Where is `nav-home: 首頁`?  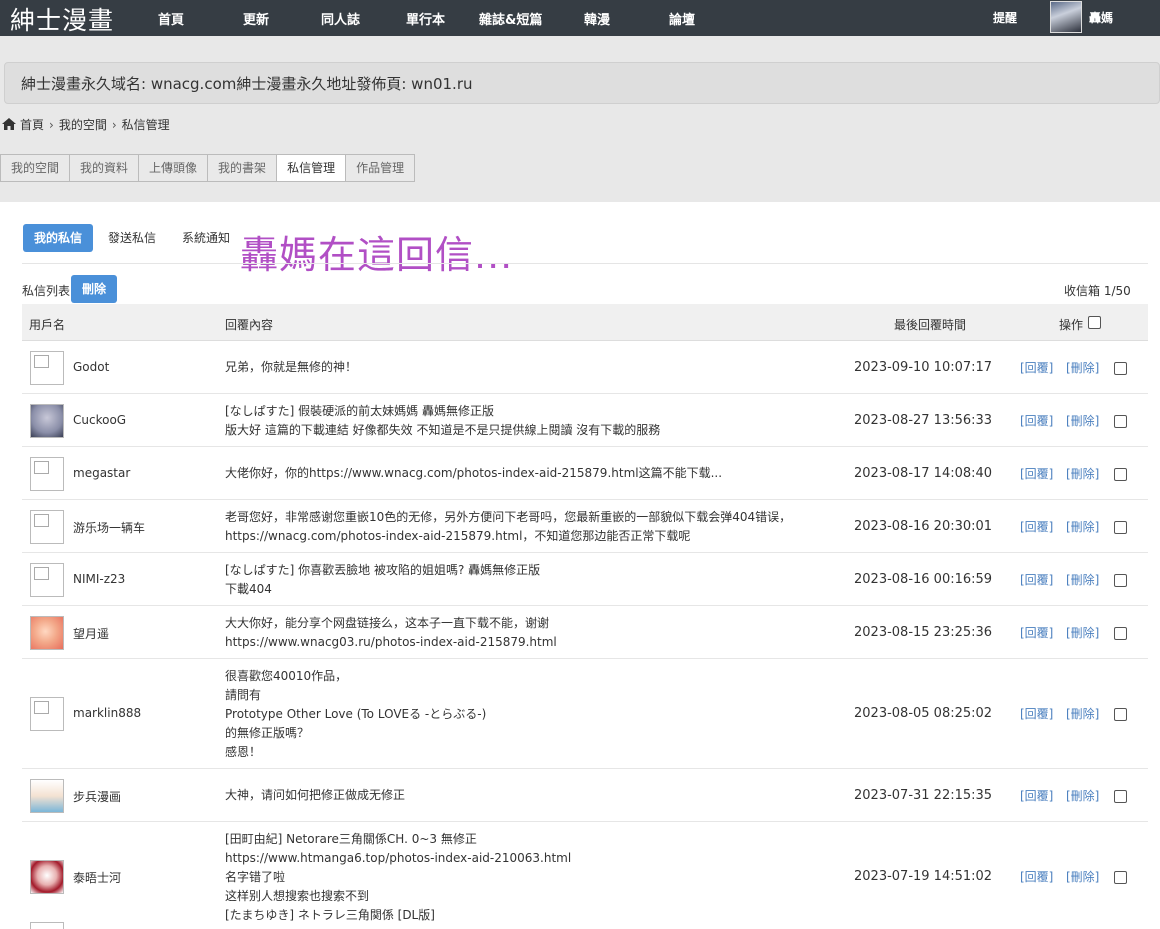 nav-home: 首頁 is located at coordinates (171, 18).